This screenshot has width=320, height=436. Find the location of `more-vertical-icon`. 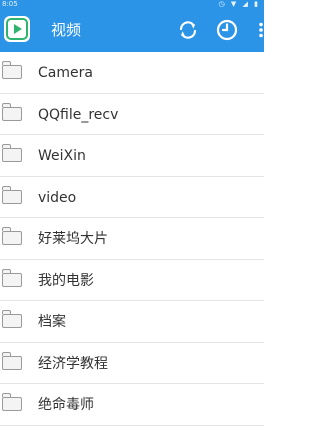

more-vertical-icon is located at coordinates (261, 30).